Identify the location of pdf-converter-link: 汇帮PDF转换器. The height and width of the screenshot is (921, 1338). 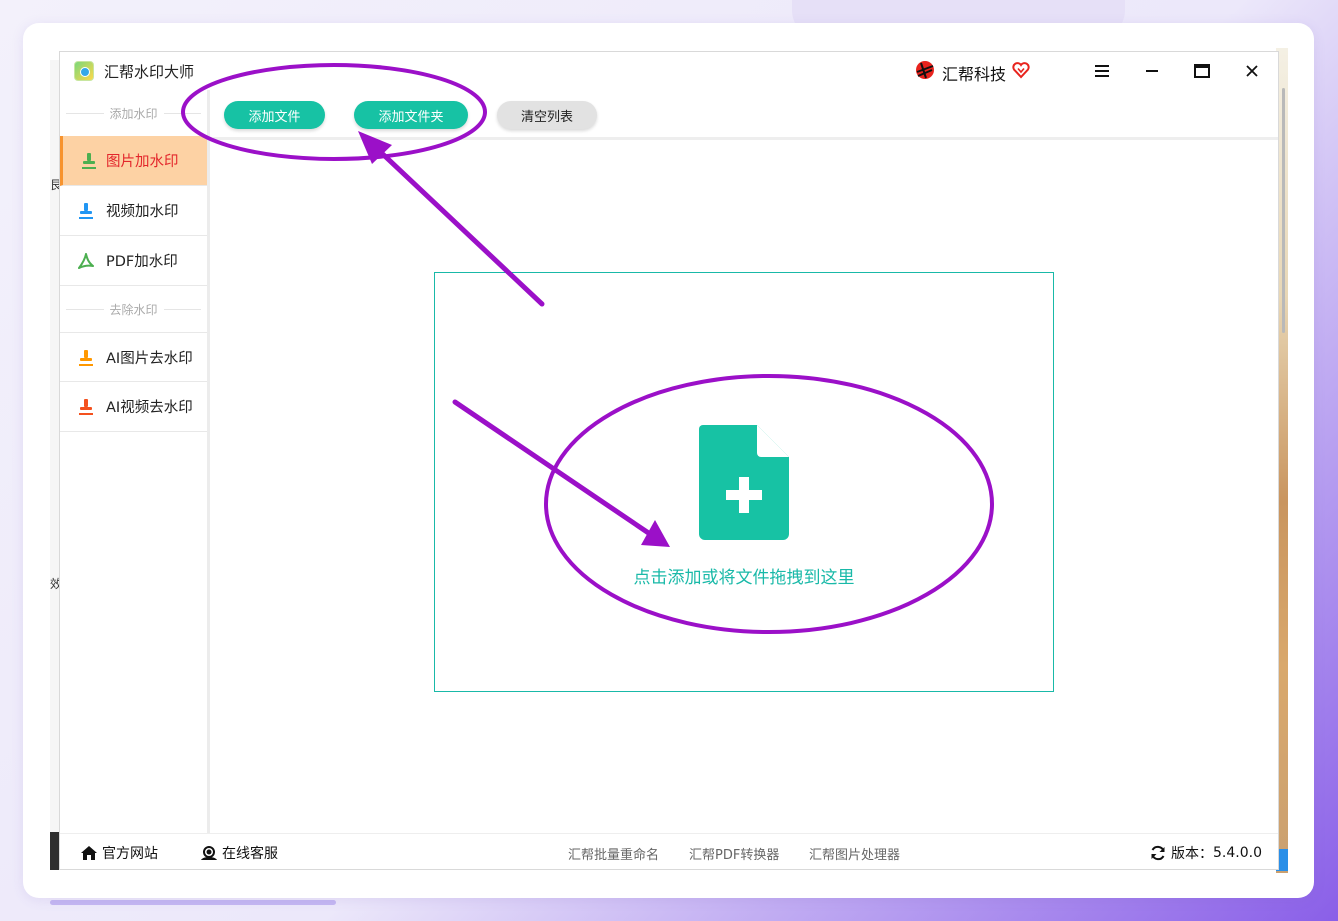
(734, 853).